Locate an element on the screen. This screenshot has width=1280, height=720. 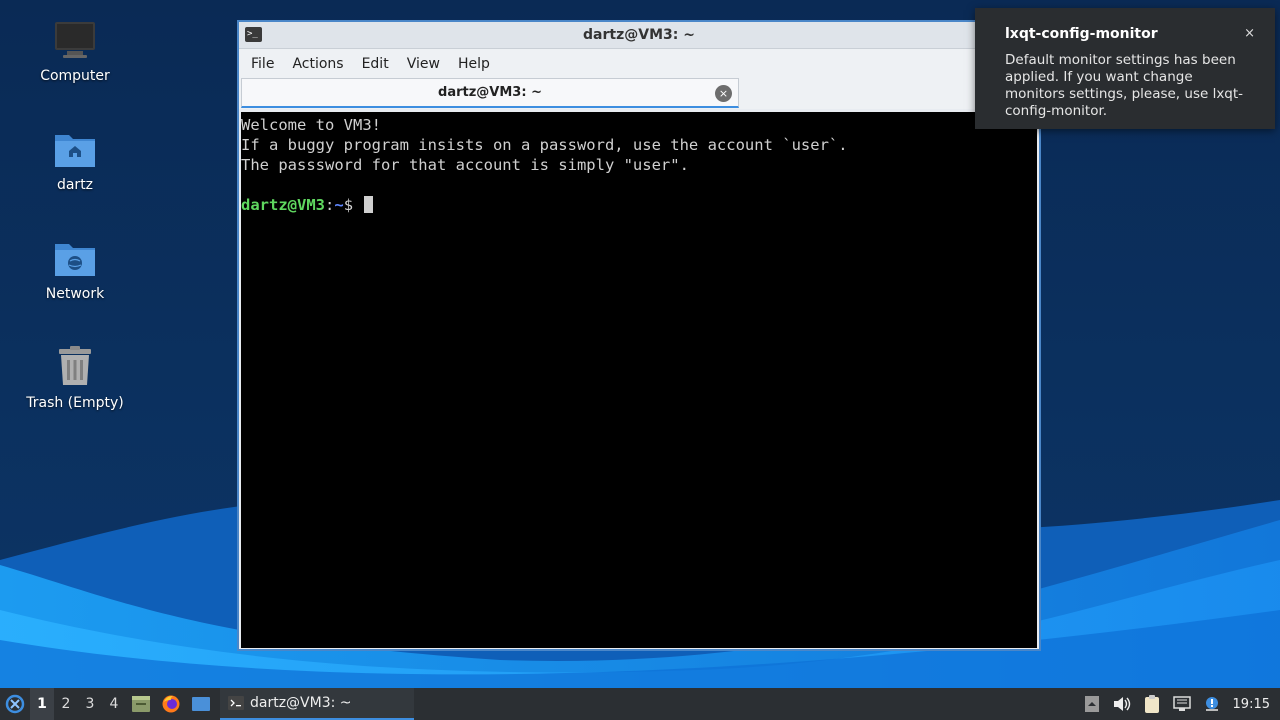
terminal-prompt: dartz@VM3:~$ is located at coordinates (639, 205).